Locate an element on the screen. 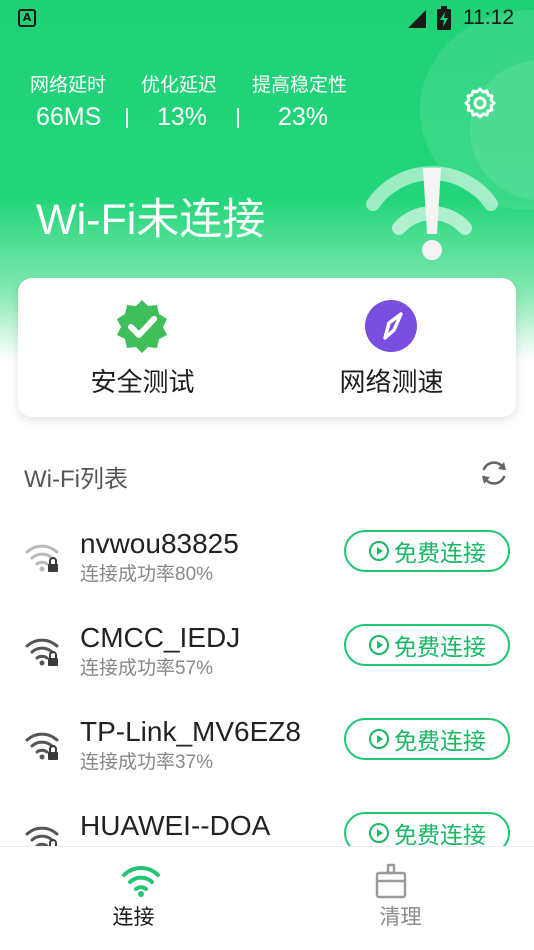 This screenshot has width=534, height=950. security-test-label: 安全测试 is located at coordinates (142, 382).